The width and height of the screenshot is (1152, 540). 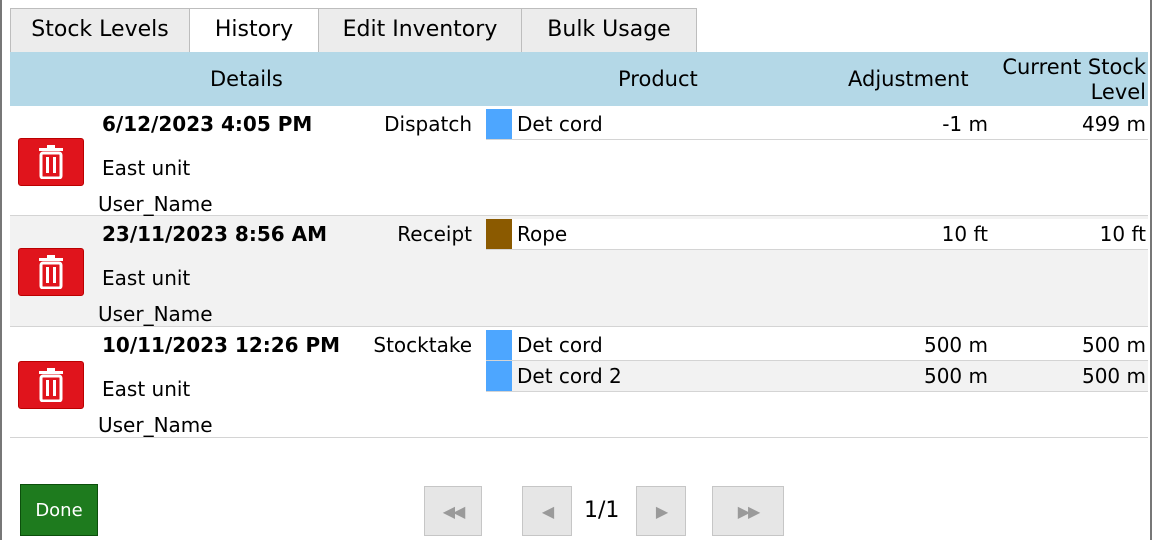 I want to click on last-page-button: ▶▶, so click(x=748, y=511).